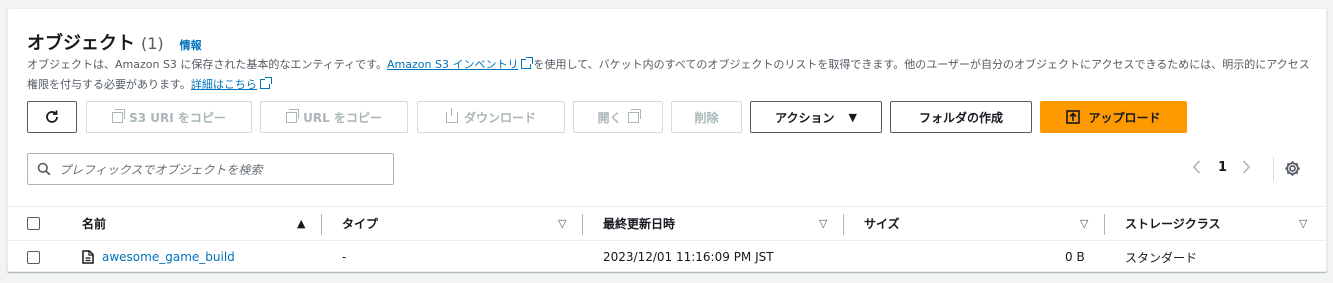 The width and height of the screenshot is (1333, 283). I want to click on delete-button: 削除, so click(706, 117).